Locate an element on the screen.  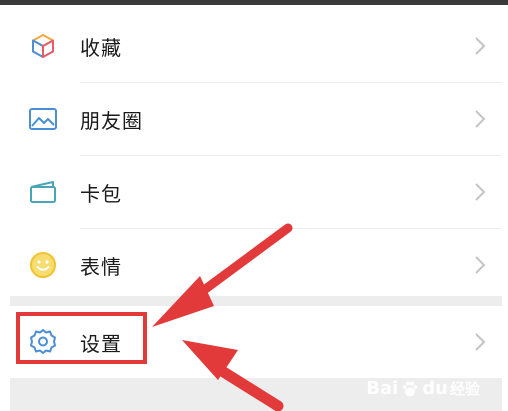
menu-item-label: 收藏 is located at coordinates (101, 47).